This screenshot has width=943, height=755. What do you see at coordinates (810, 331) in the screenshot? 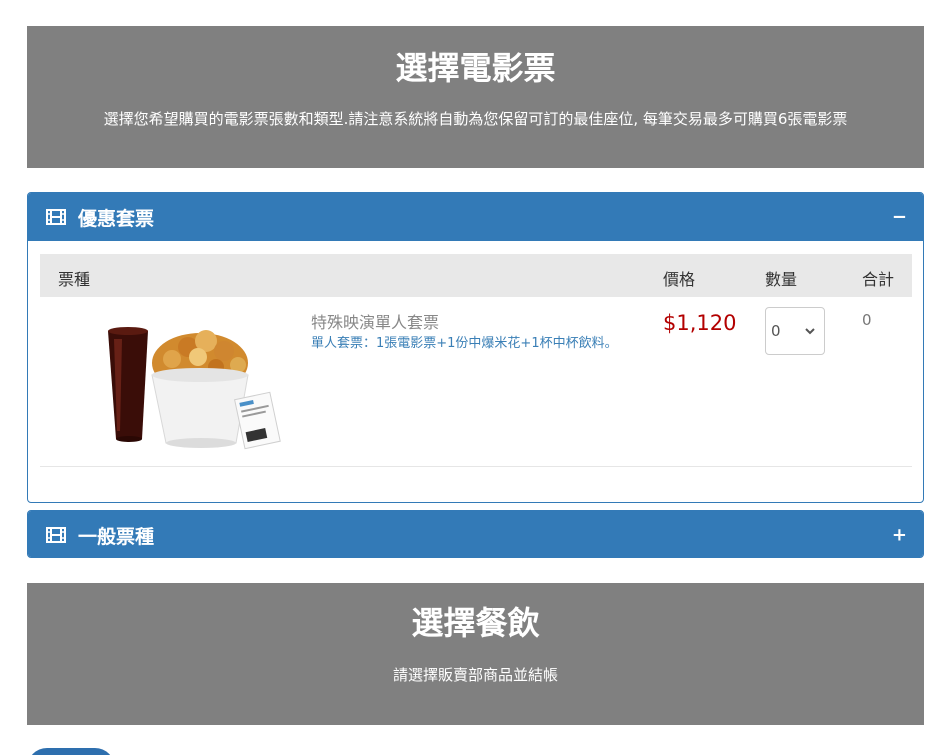
I see `chevron-down-icon` at bounding box center [810, 331].